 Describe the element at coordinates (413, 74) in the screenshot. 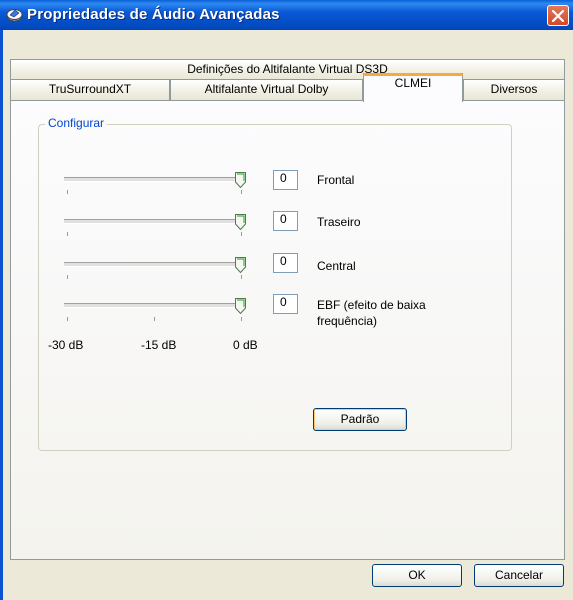

I see `selected-tab-indicator` at that location.